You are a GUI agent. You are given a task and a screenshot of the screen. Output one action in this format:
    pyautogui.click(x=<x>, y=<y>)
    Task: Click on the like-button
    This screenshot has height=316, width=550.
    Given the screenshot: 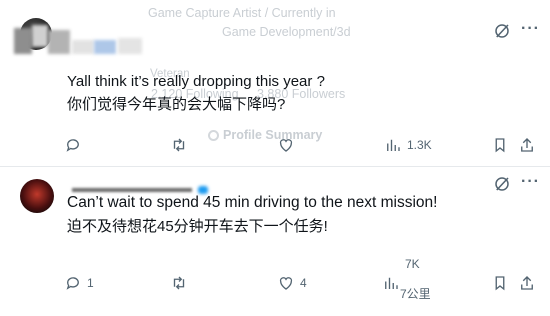 What is the action you would take?
    pyautogui.click(x=286, y=145)
    